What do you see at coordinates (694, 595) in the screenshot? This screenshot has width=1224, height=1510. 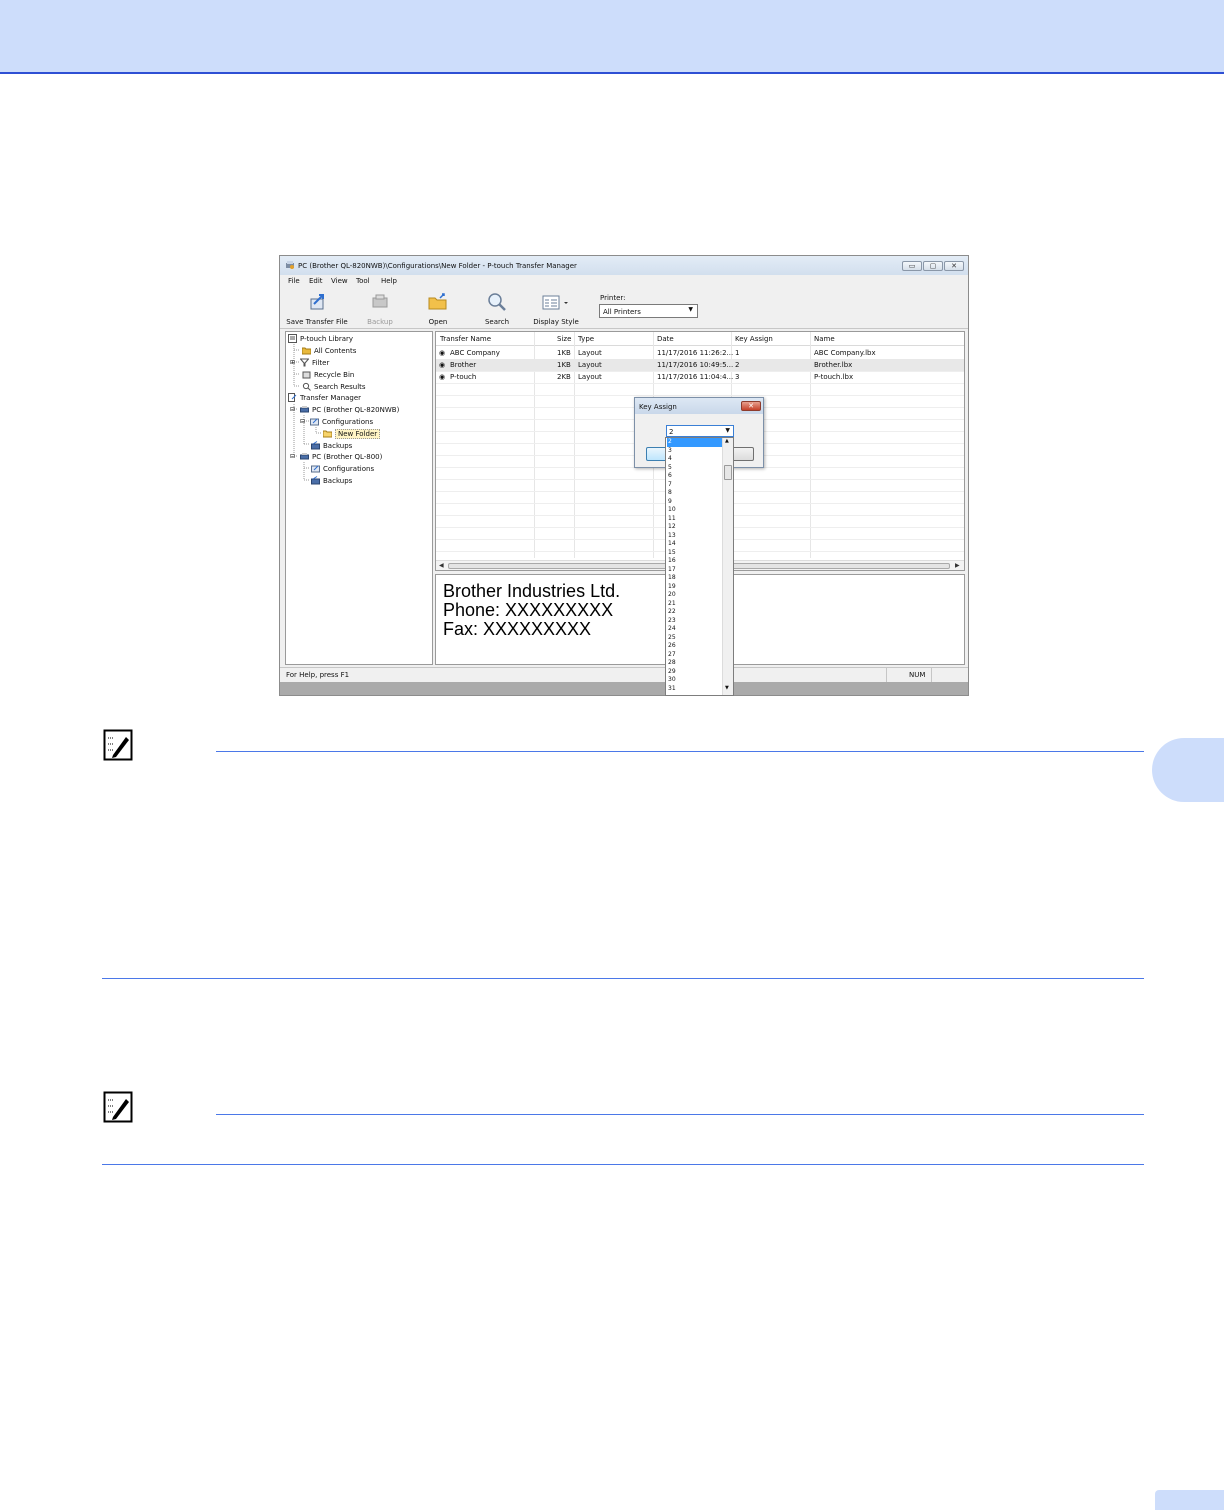 I see `dropdown-option: 20` at bounding box center [694, 595].